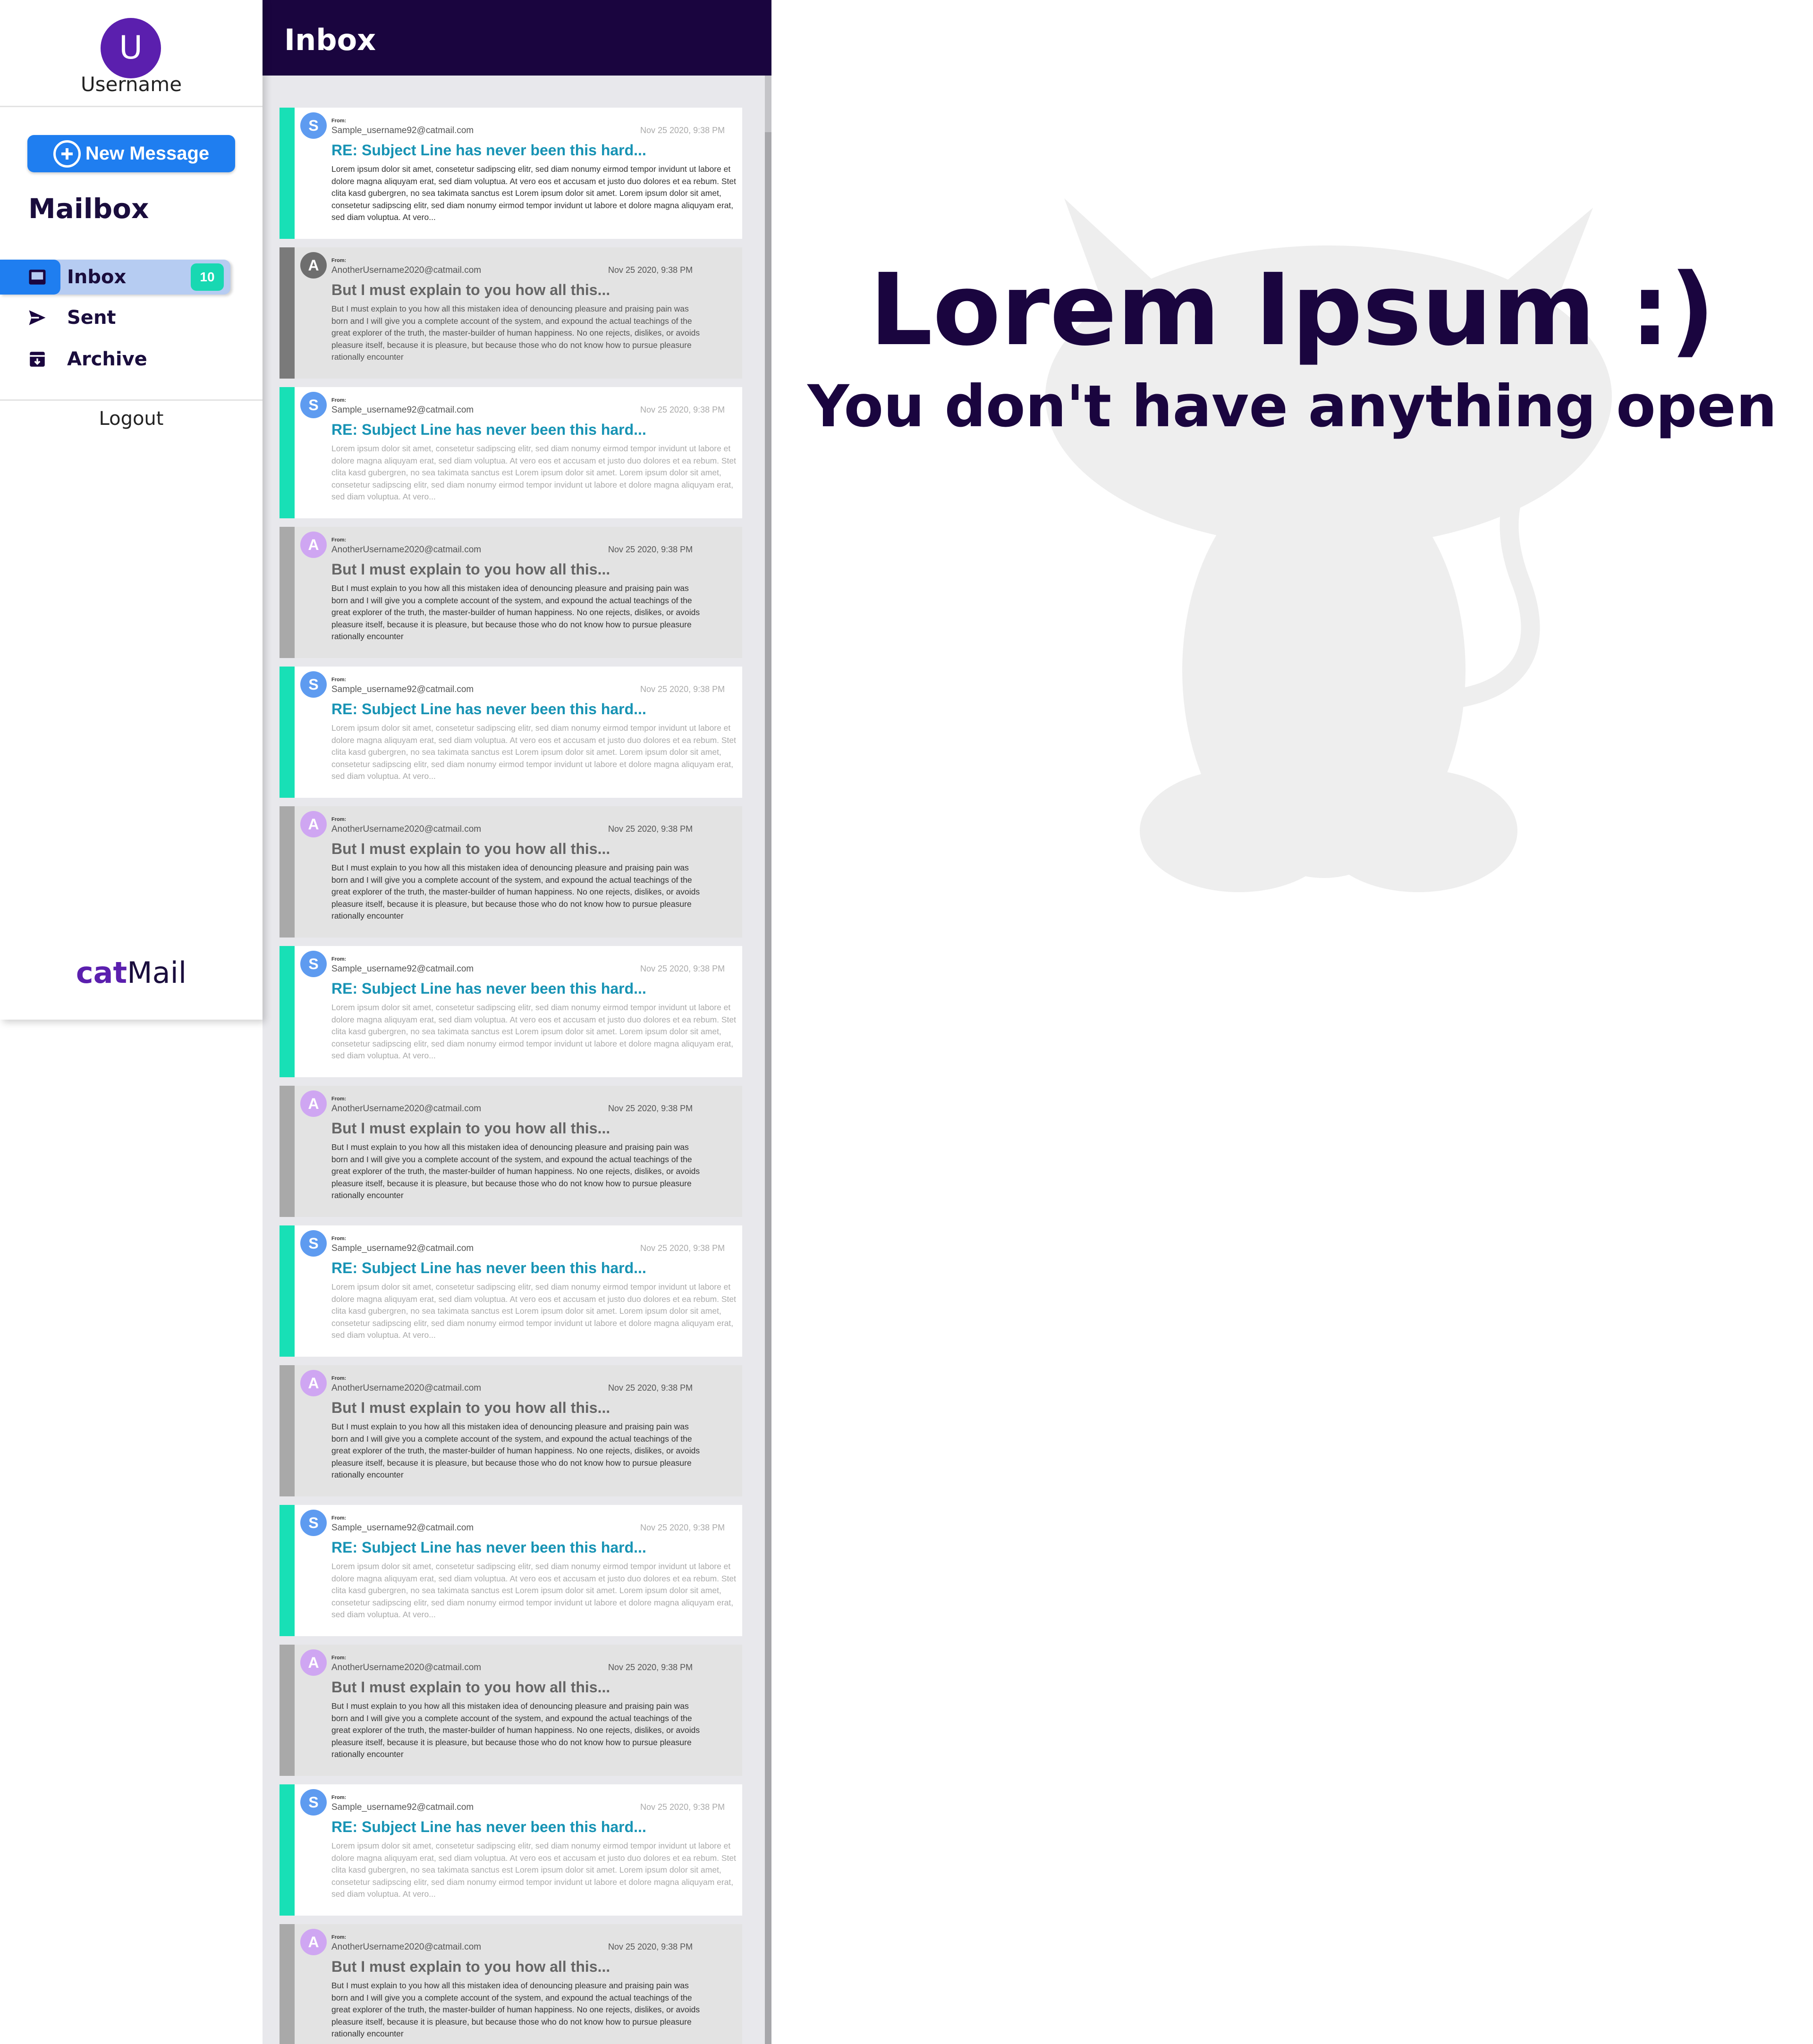 Image resolution: width=1813 pixels, height=2044 pixels. I want to click on empty-state-subtitle: You don't have anything open, so click(1292, 407).